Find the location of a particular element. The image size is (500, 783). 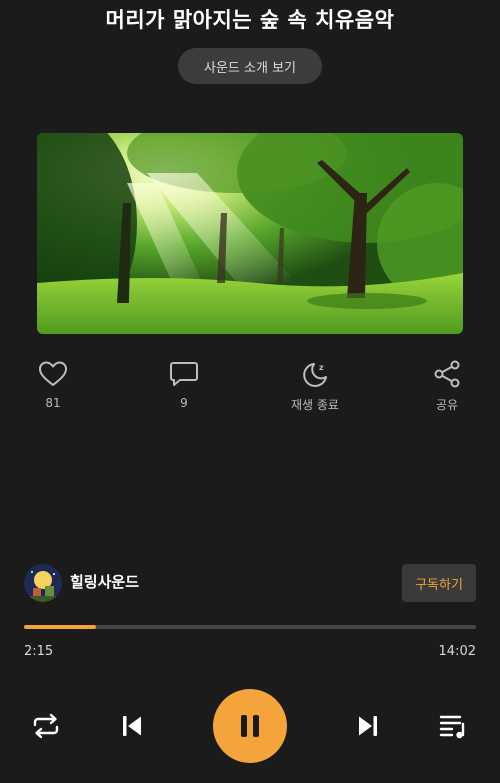

share-button: 공유 is located at coordinates (447, 386).